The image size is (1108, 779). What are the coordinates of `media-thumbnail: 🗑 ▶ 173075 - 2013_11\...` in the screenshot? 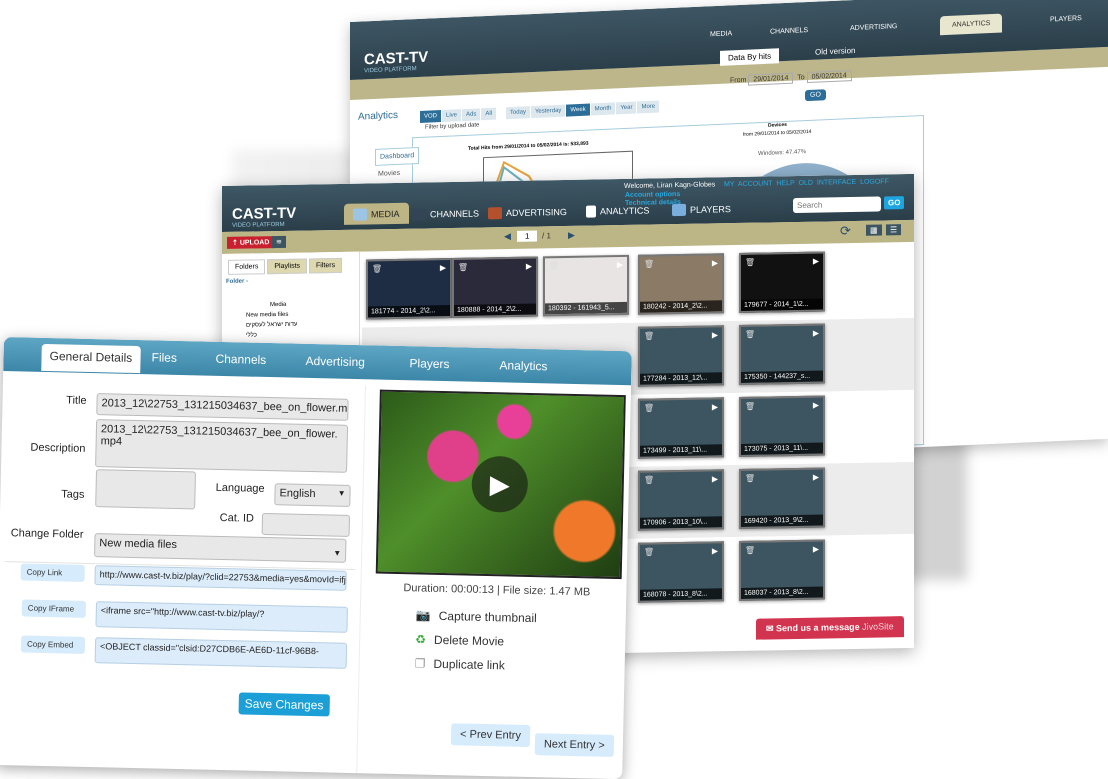 It's located at (782, 426).